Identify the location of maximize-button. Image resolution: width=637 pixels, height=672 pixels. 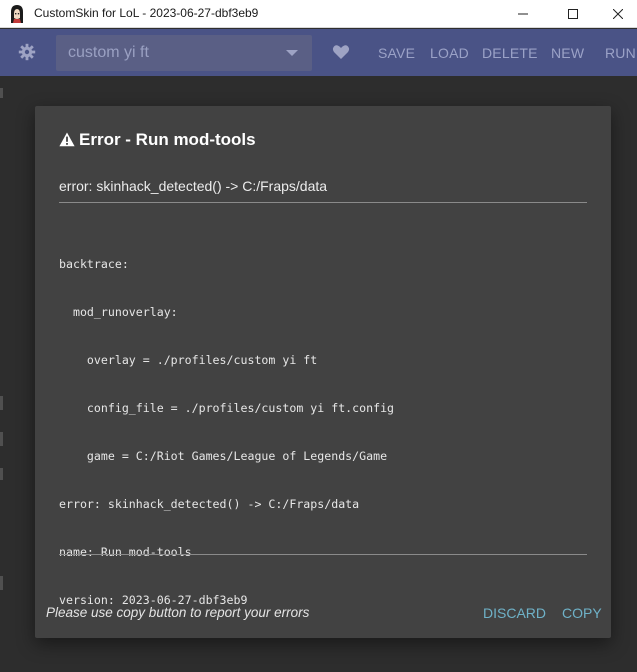
(573, 14).